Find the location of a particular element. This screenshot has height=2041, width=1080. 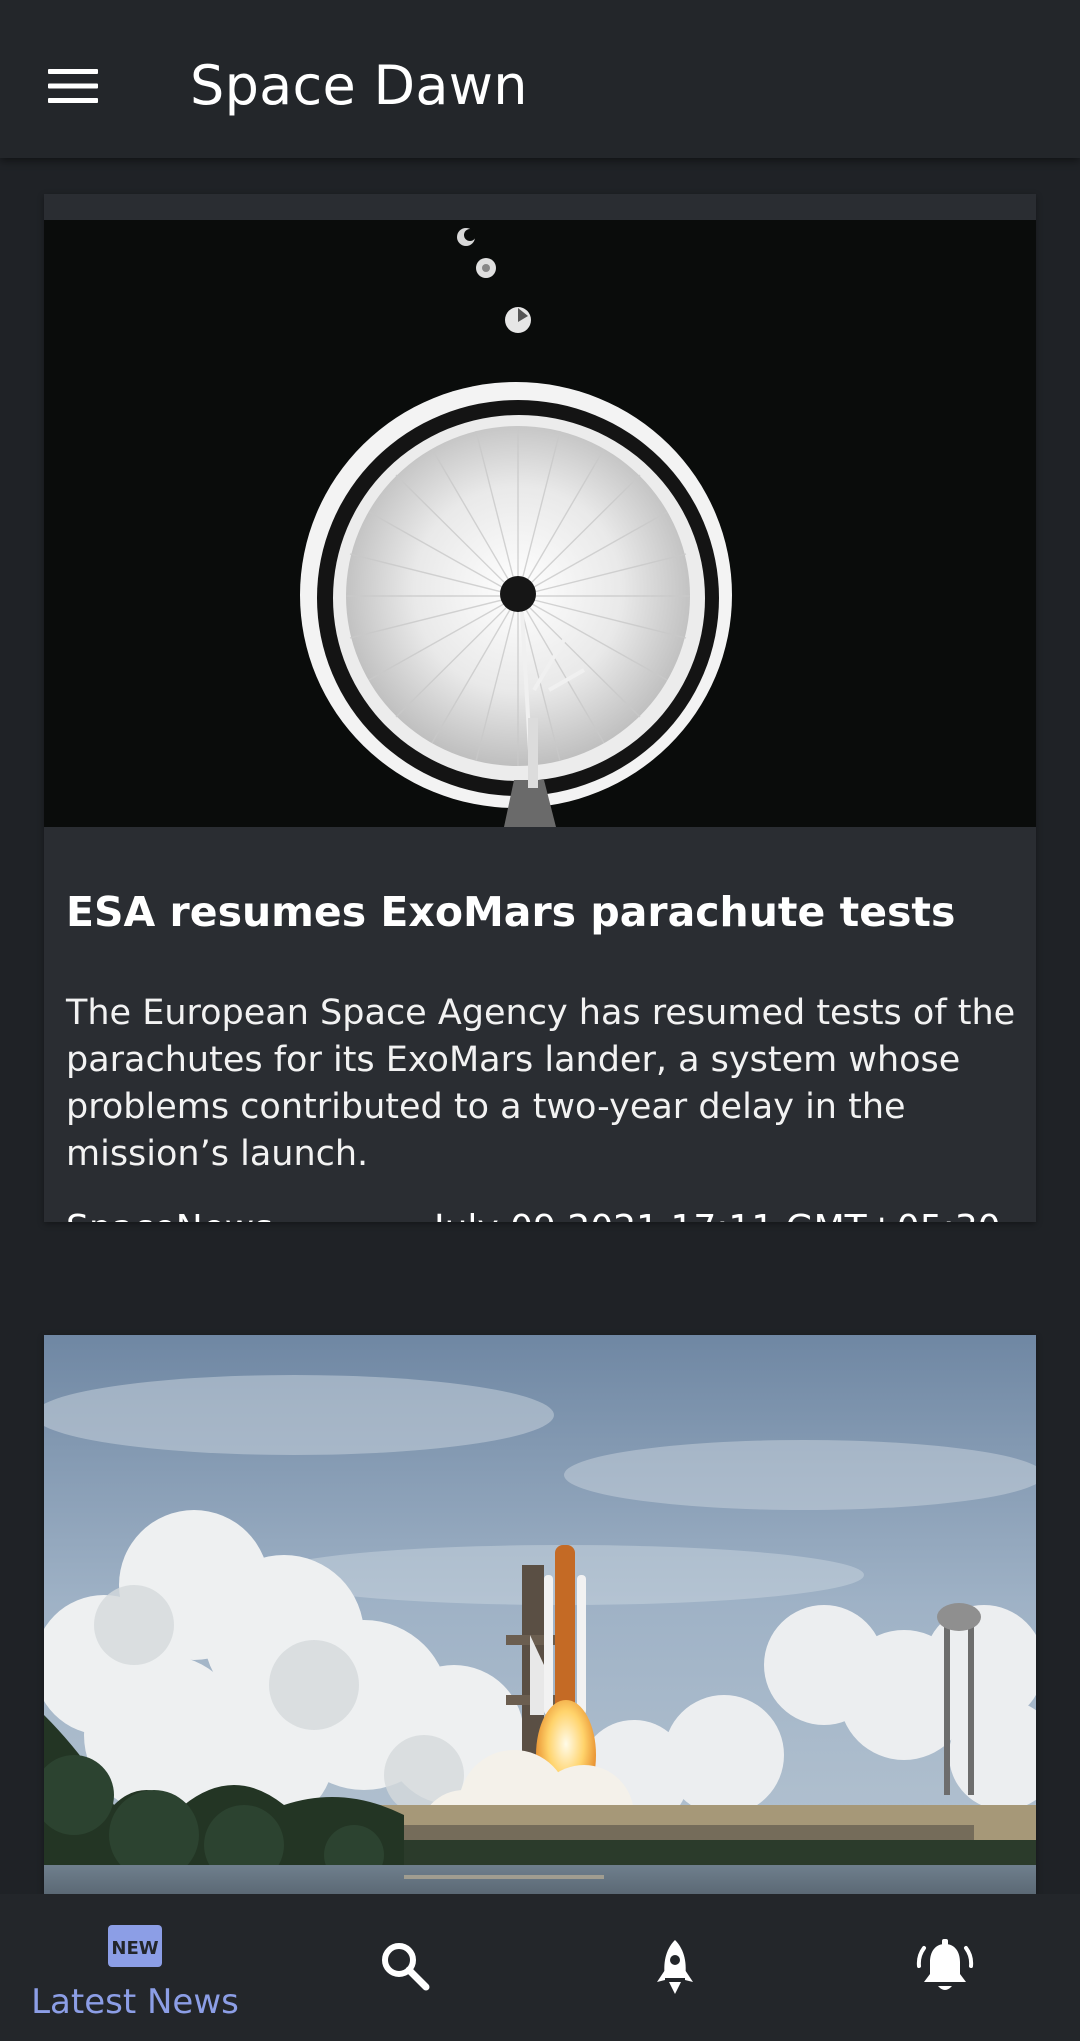

top-app-bar: Space Dawn is located at coordinates (540, 79).